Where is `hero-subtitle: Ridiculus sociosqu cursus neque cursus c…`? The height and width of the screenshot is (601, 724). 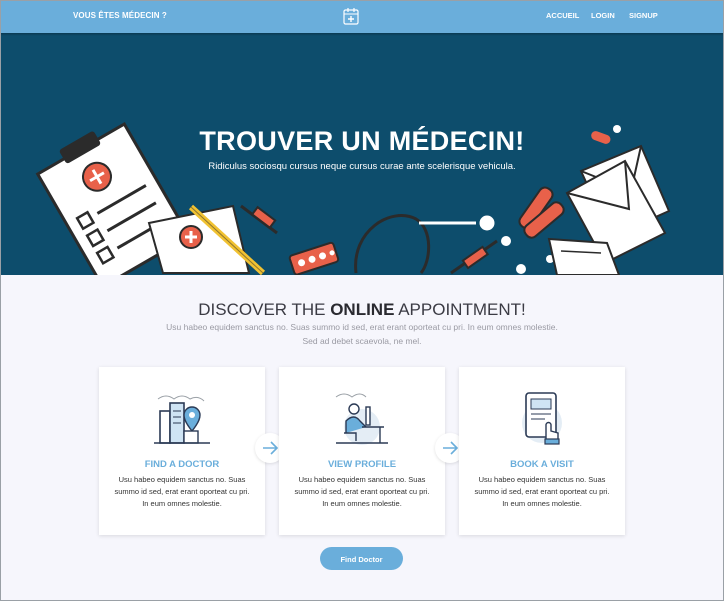 hero-subtitle: Ridiculus sociosqu cursus neque cursus c… is located at coordinates (362, 166).